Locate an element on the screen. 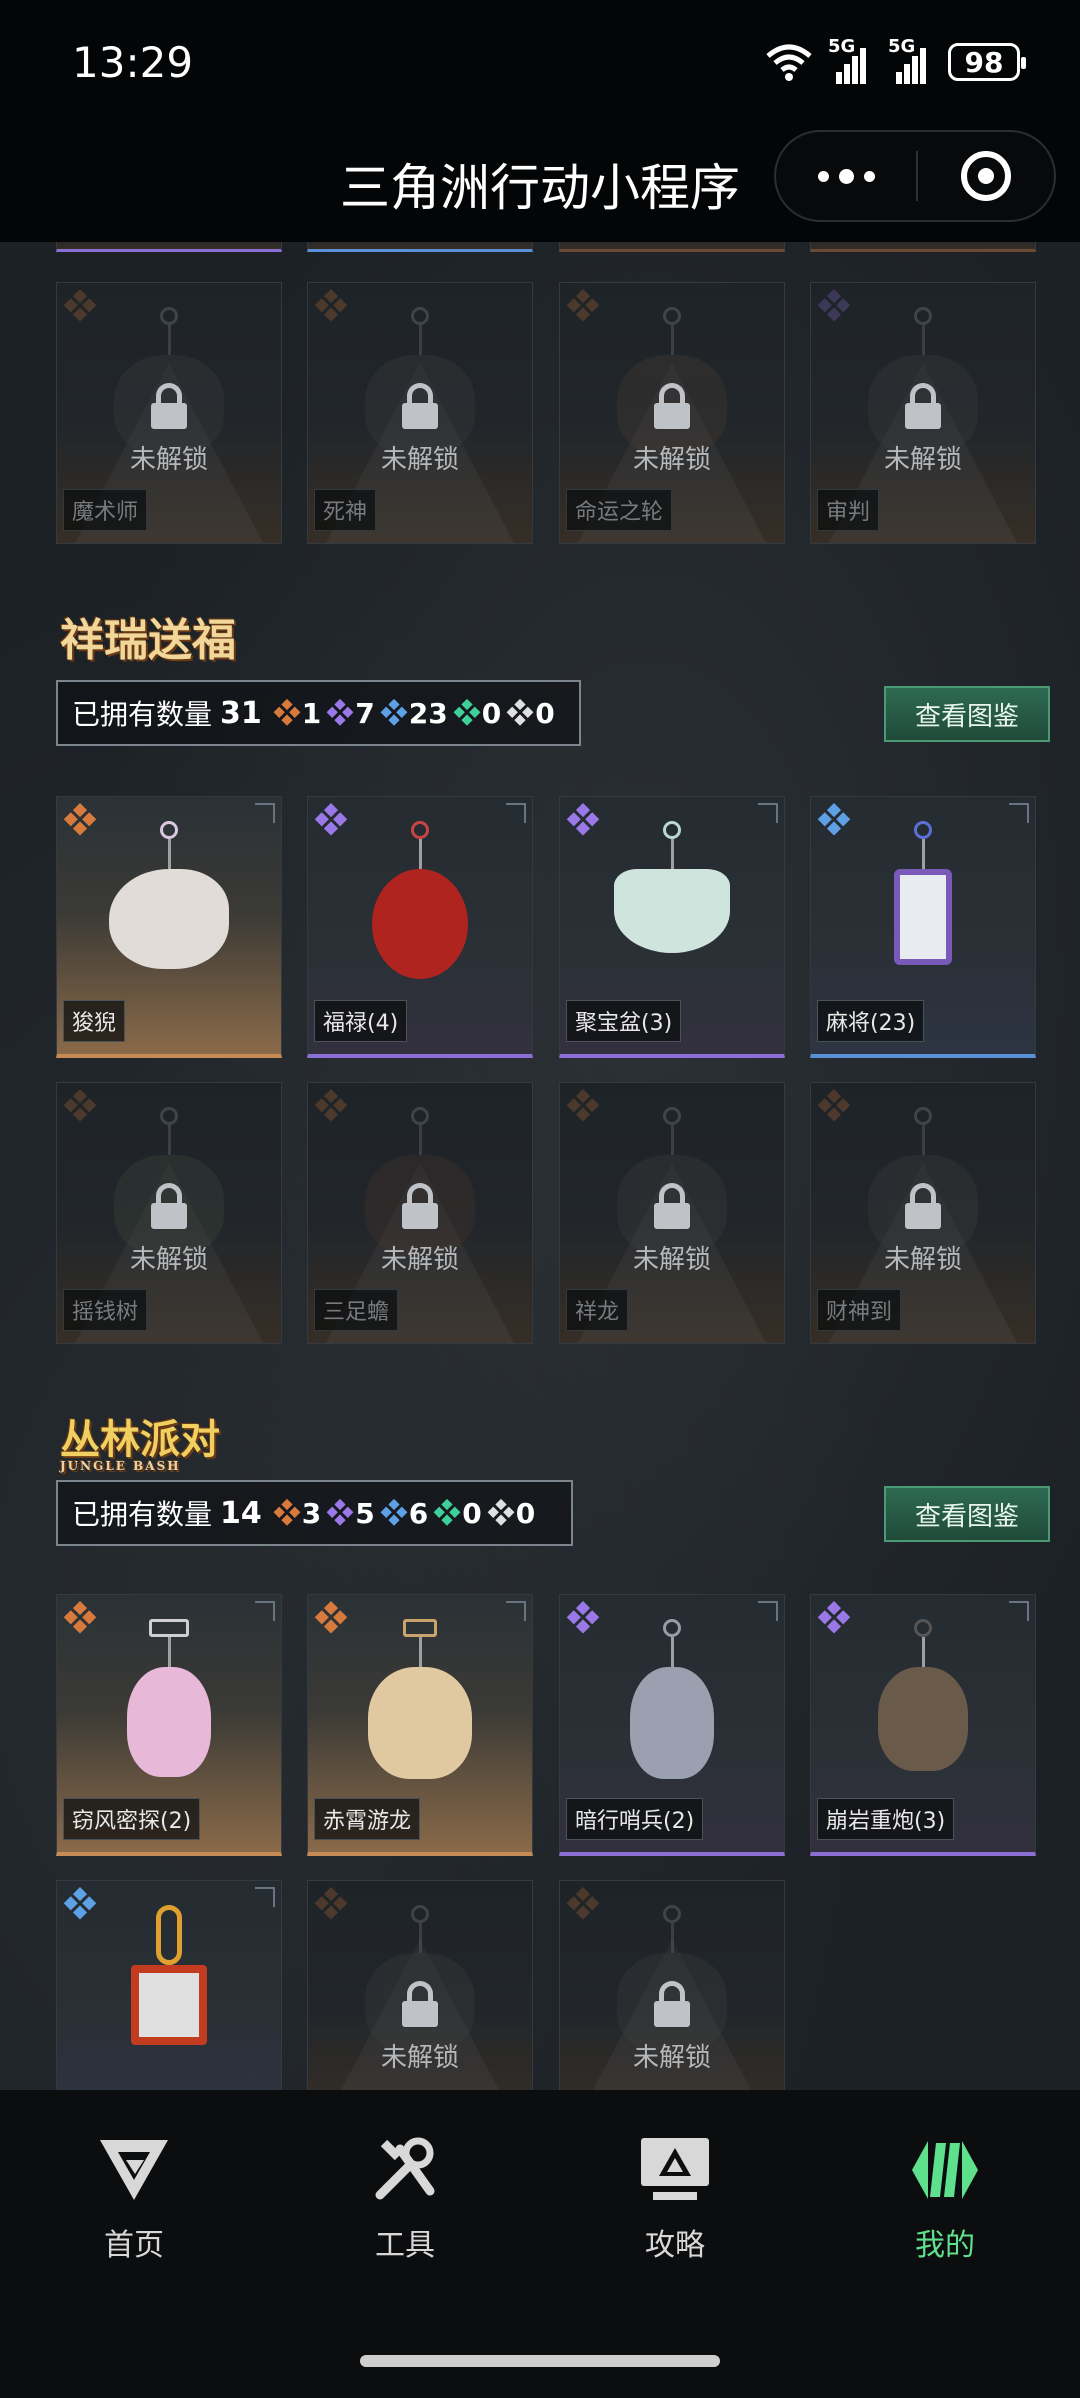  charm-card: 未解锁 摇钱树 is located at coordinates (169, 1213).